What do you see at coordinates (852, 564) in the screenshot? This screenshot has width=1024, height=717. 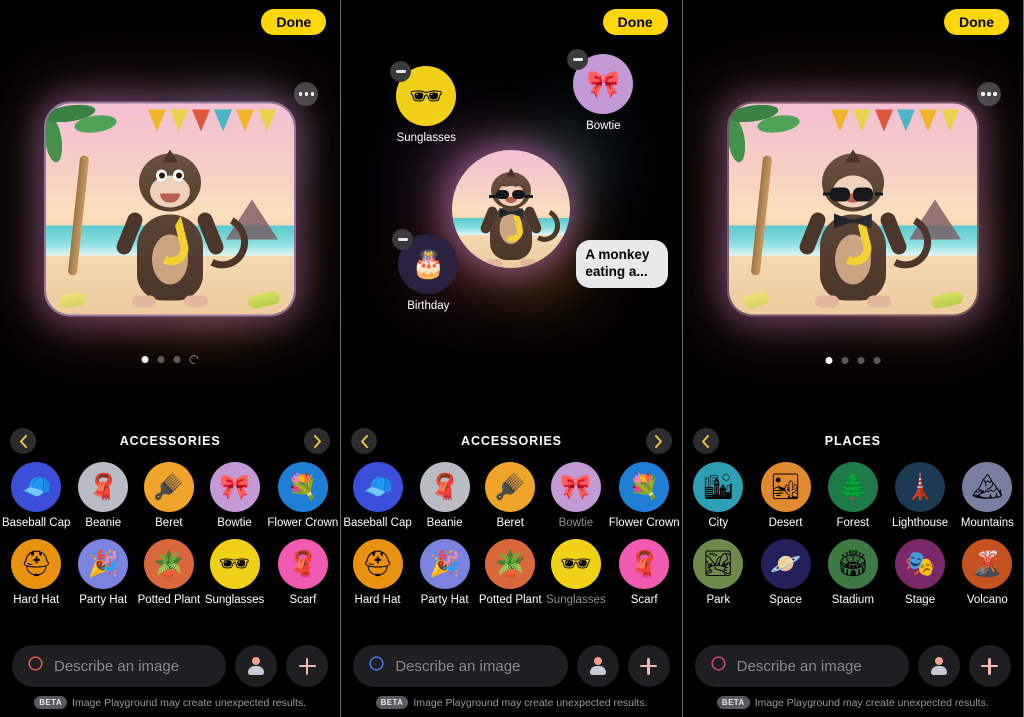 I see `stadium-icon: 🏟` at bounding box center [852, 564].